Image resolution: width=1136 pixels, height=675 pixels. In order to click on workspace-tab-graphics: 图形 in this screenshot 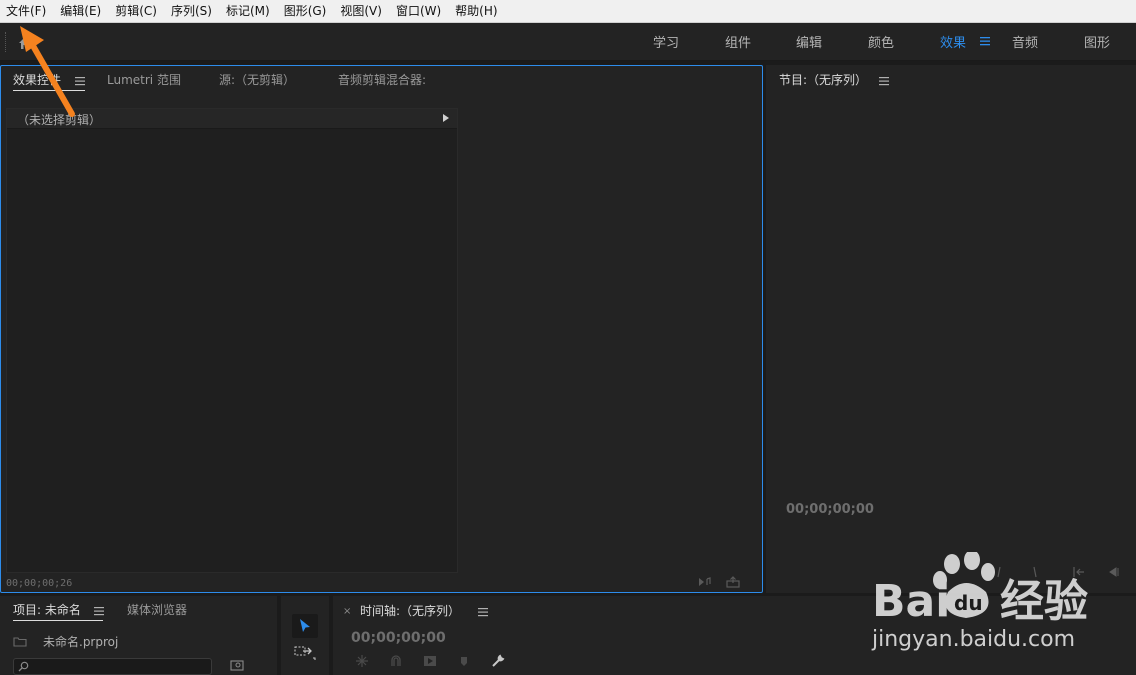, I will do `click(1097, 41)`.